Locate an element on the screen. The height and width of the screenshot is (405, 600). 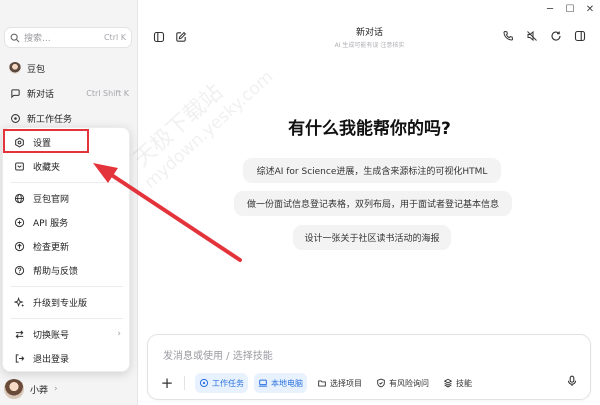
suggestion-chip: 做一份面试信息登记表格，双列布局，用于面试者登记基本信息 is located at coordinates (373, 203).